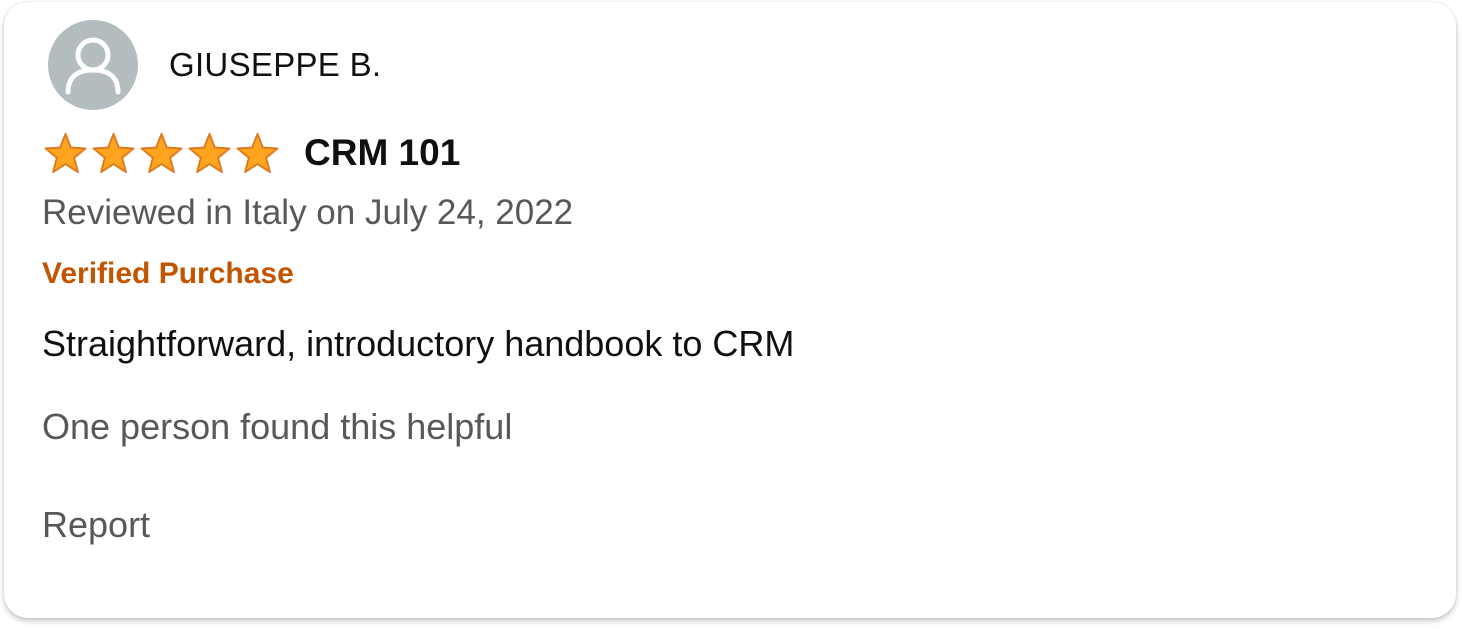 This screenshot has width=1462, height=629. I want to click on review-date: Reviewed in Italy on July 24, 2022, so click(308, 212).